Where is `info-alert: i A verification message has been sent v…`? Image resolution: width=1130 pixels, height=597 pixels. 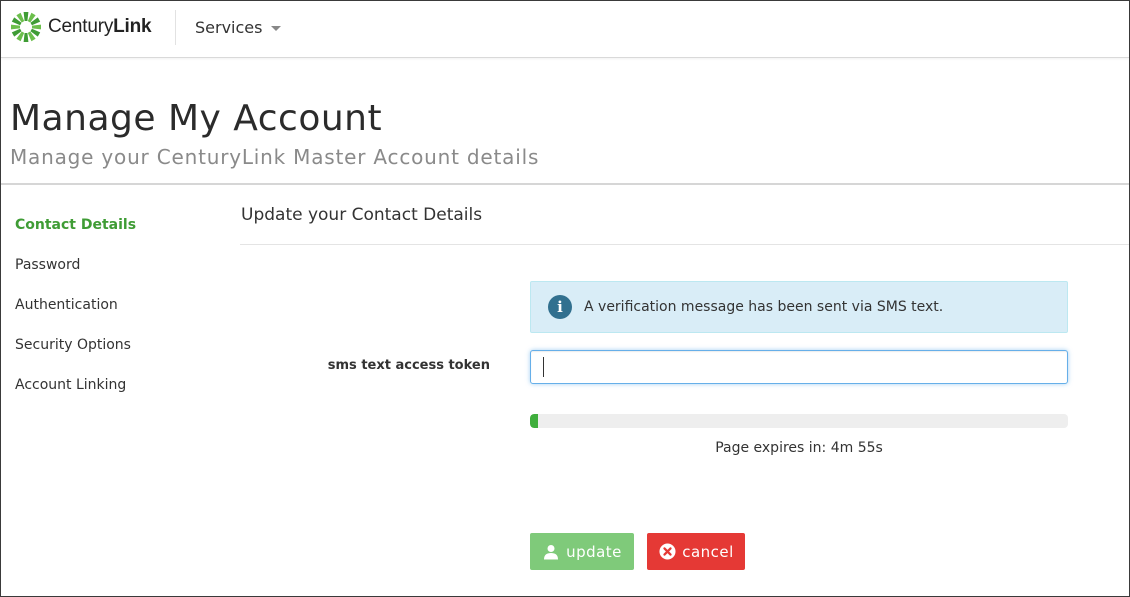
info-alert: i A verification message has been sent v… is located at coordinates (799, 307).